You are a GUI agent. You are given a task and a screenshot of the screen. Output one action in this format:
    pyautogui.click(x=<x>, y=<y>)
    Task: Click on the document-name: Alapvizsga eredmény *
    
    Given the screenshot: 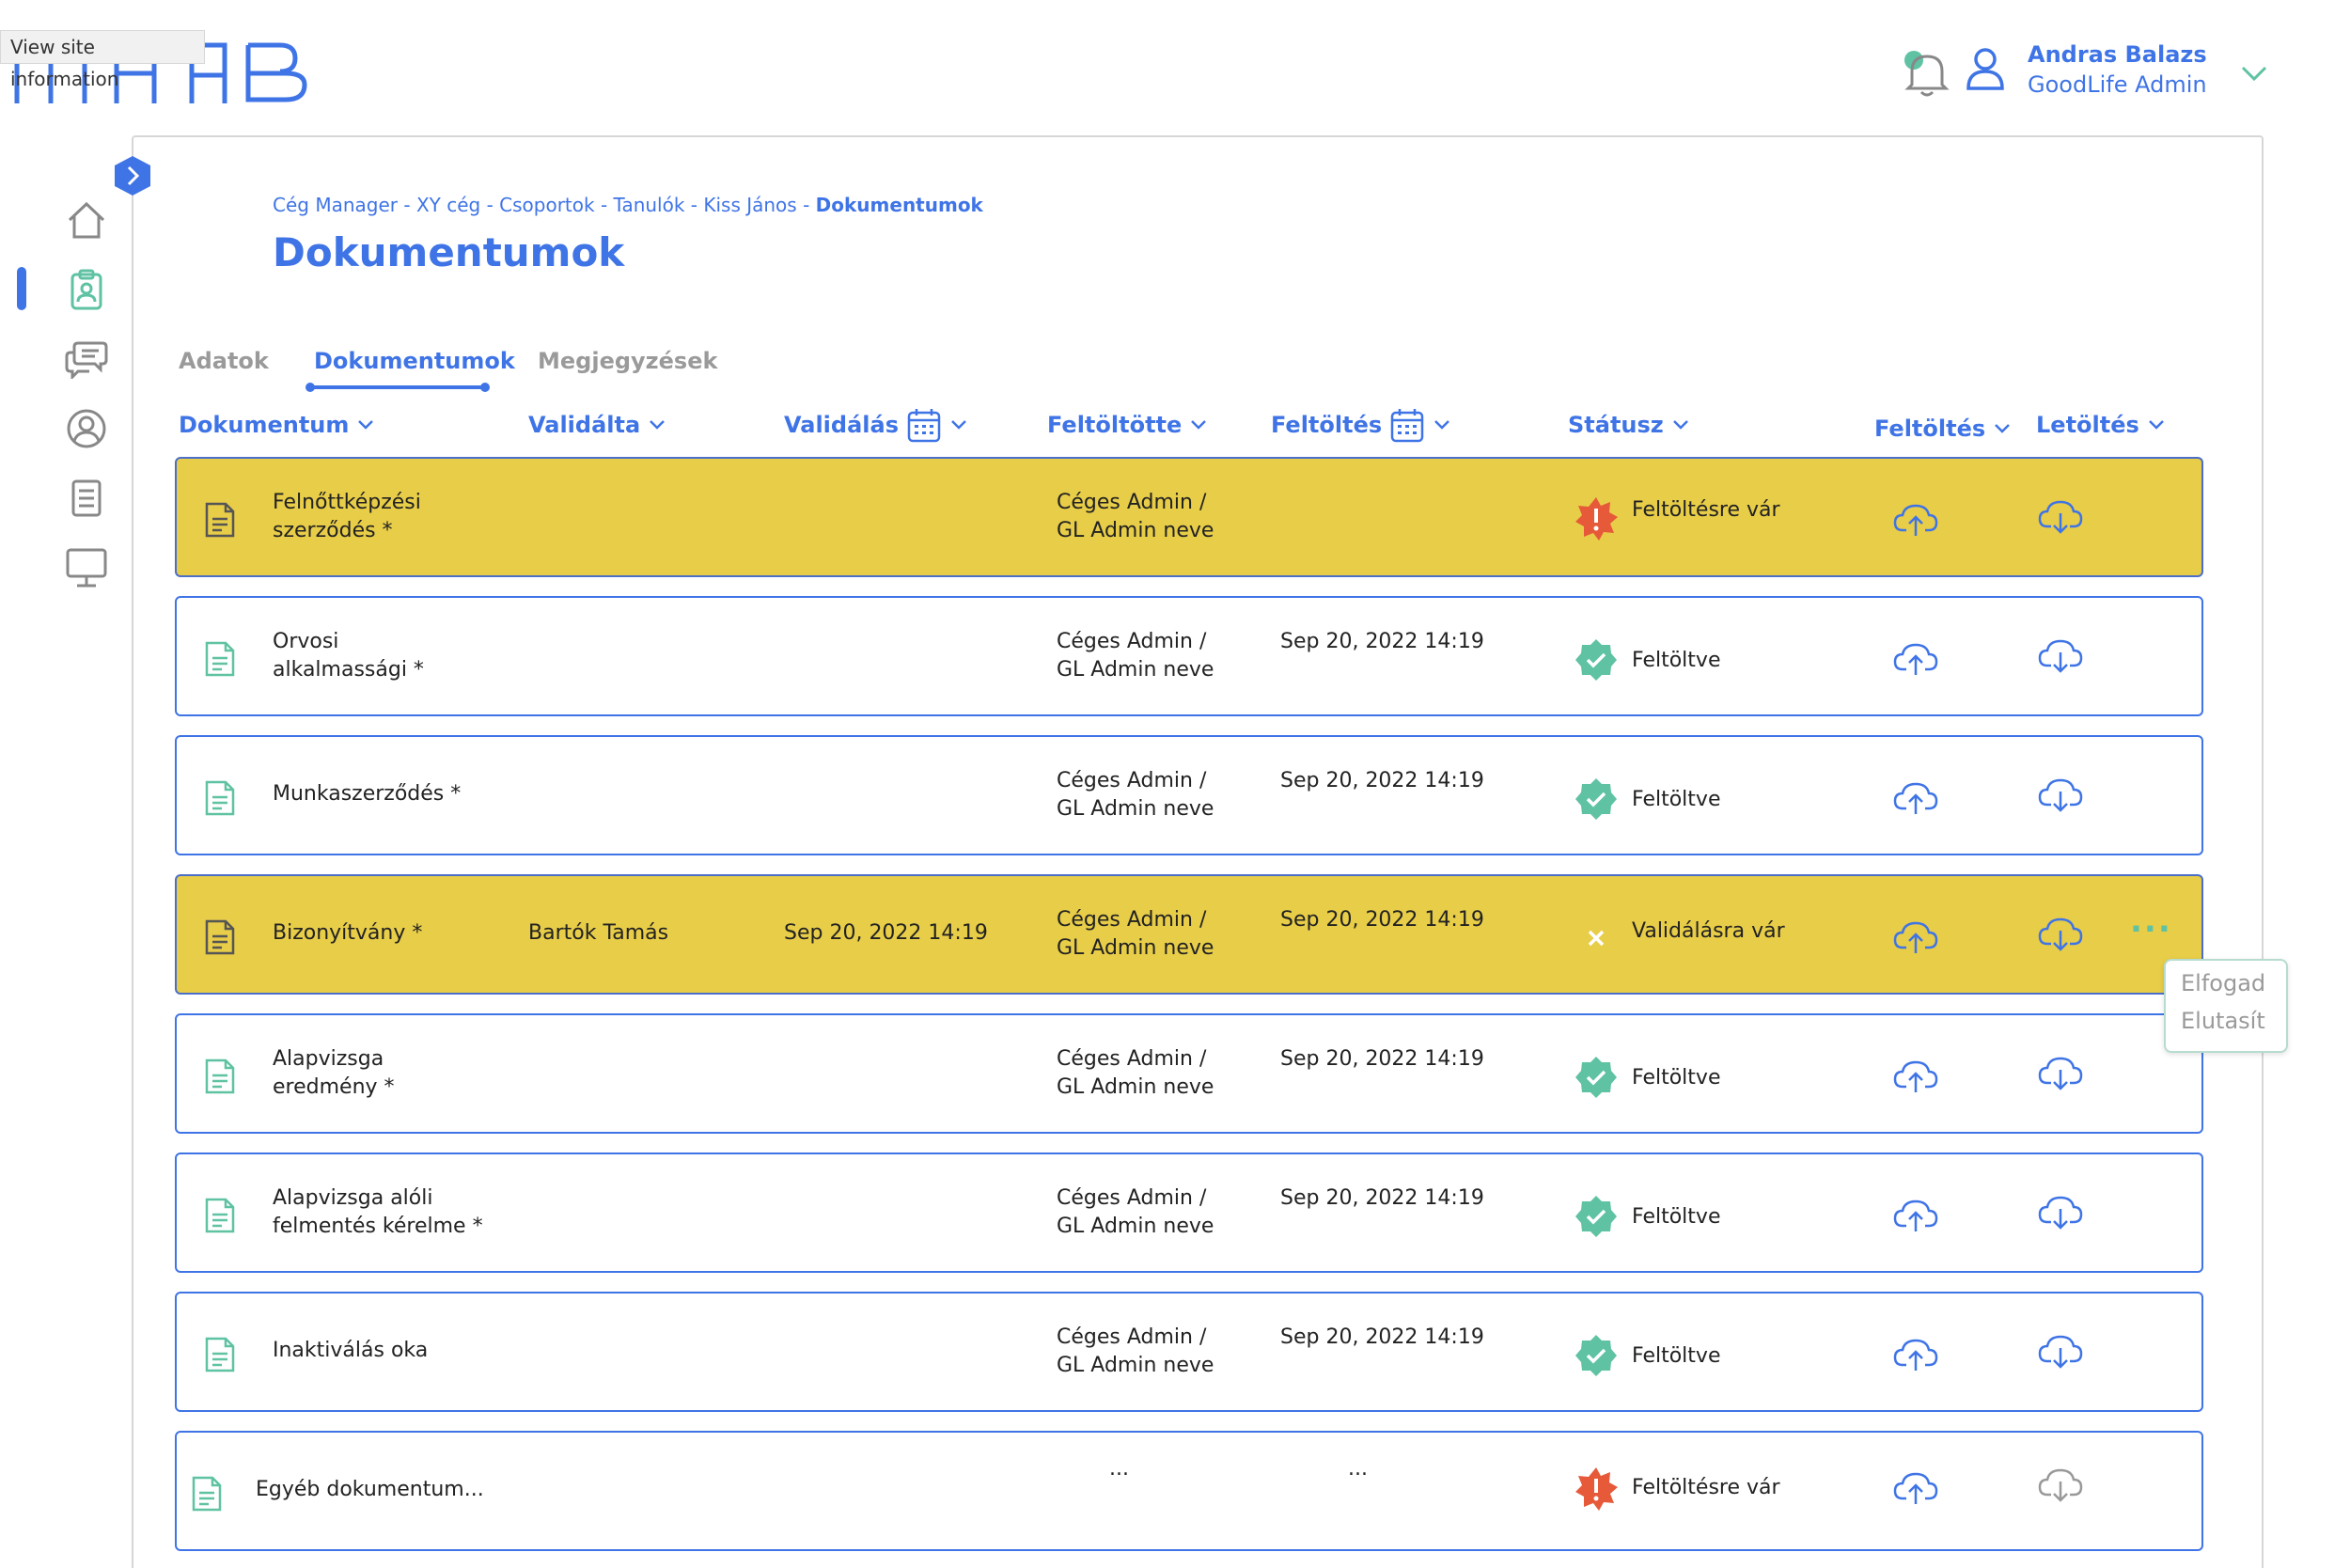 What is the action you would take?
    pyautogui.click(x=334, y=1073)
    